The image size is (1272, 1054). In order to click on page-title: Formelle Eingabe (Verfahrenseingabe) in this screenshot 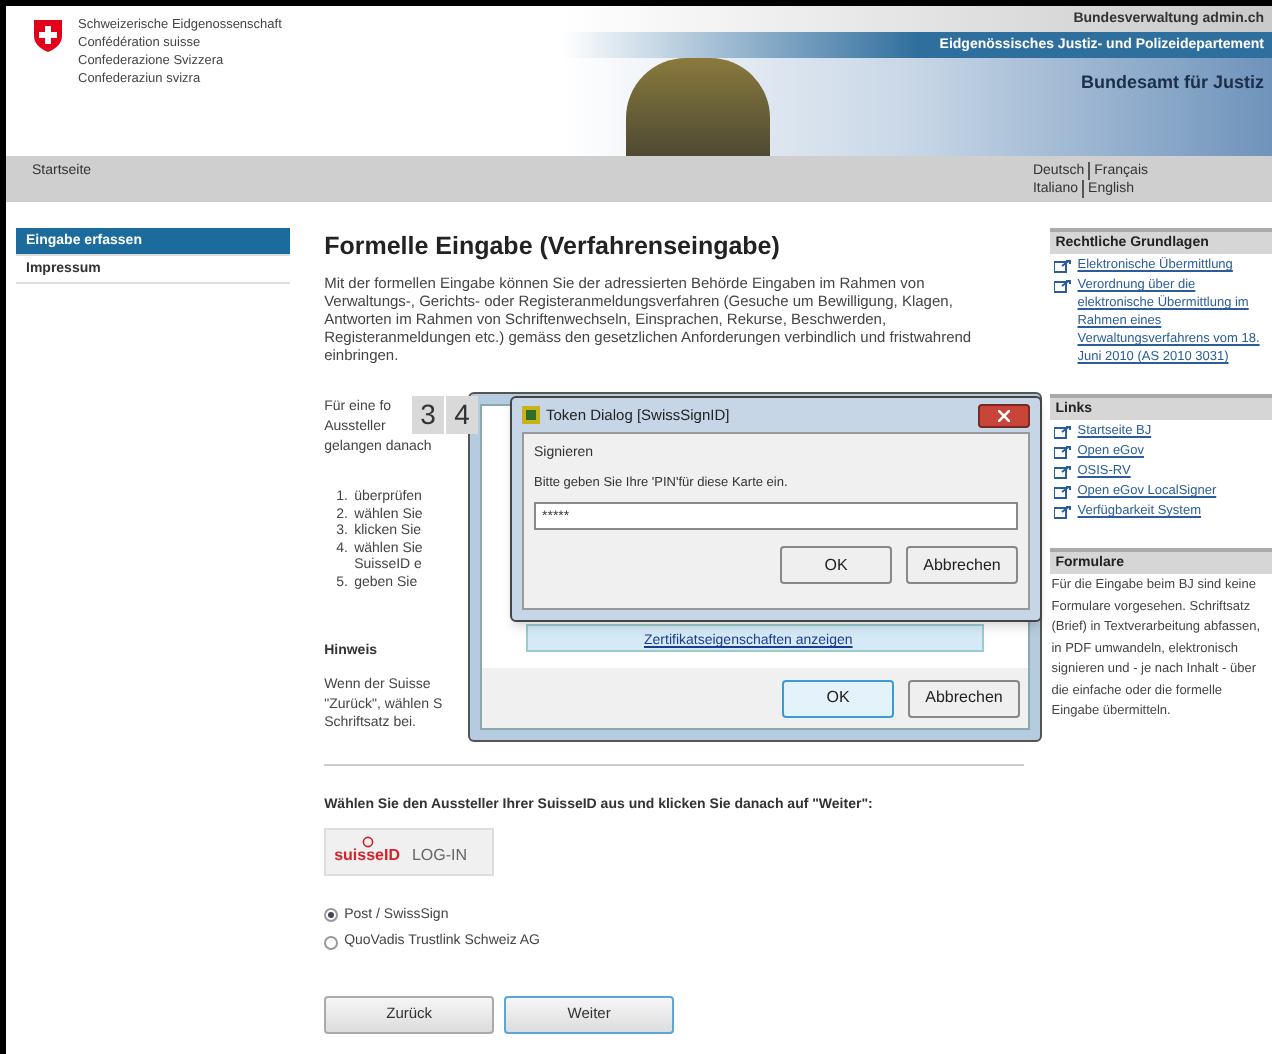, I will do `click(553, 246)`.